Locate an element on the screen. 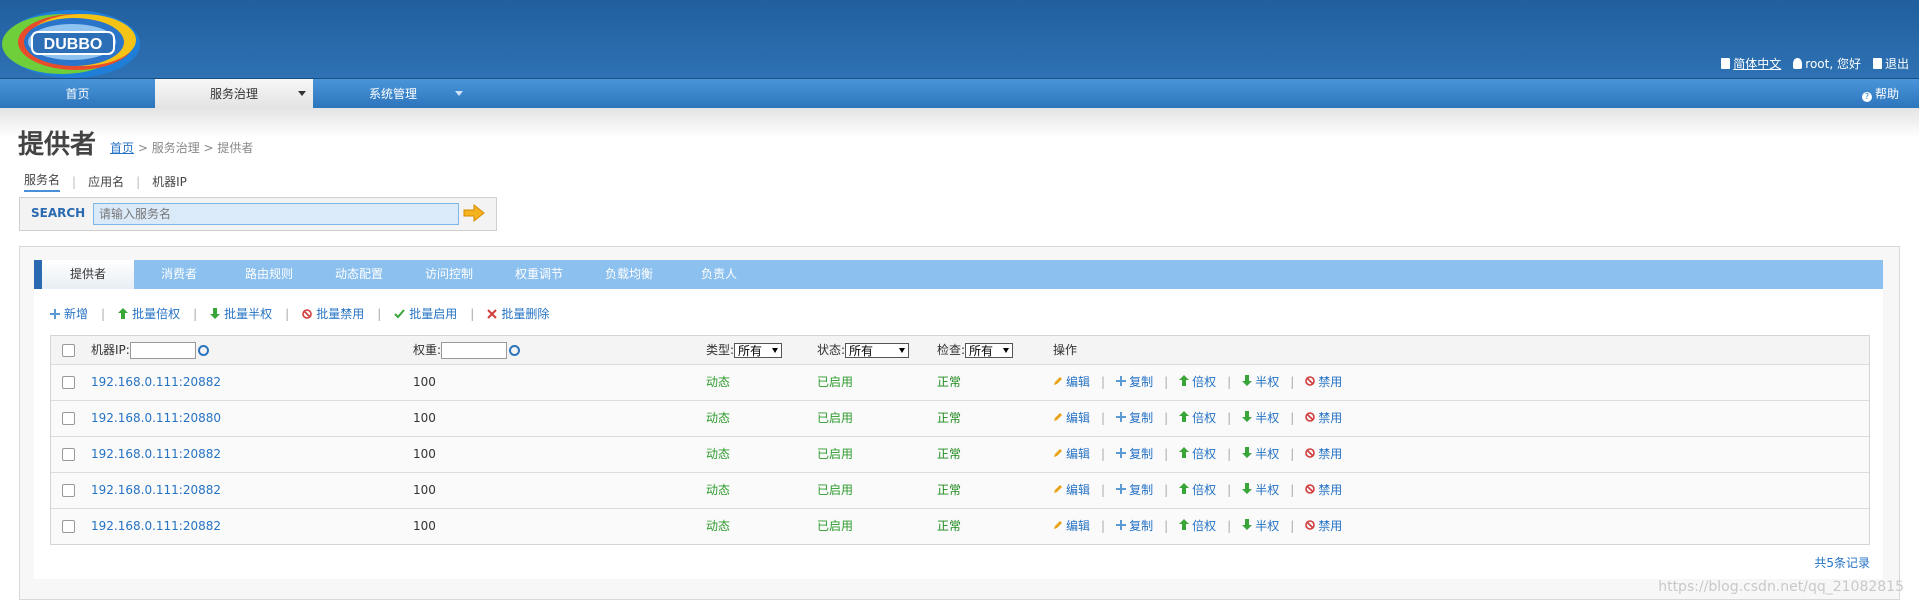 The image size is (1919, 605). tab-routes: 路由规则 is located at coordinates (269, 274).